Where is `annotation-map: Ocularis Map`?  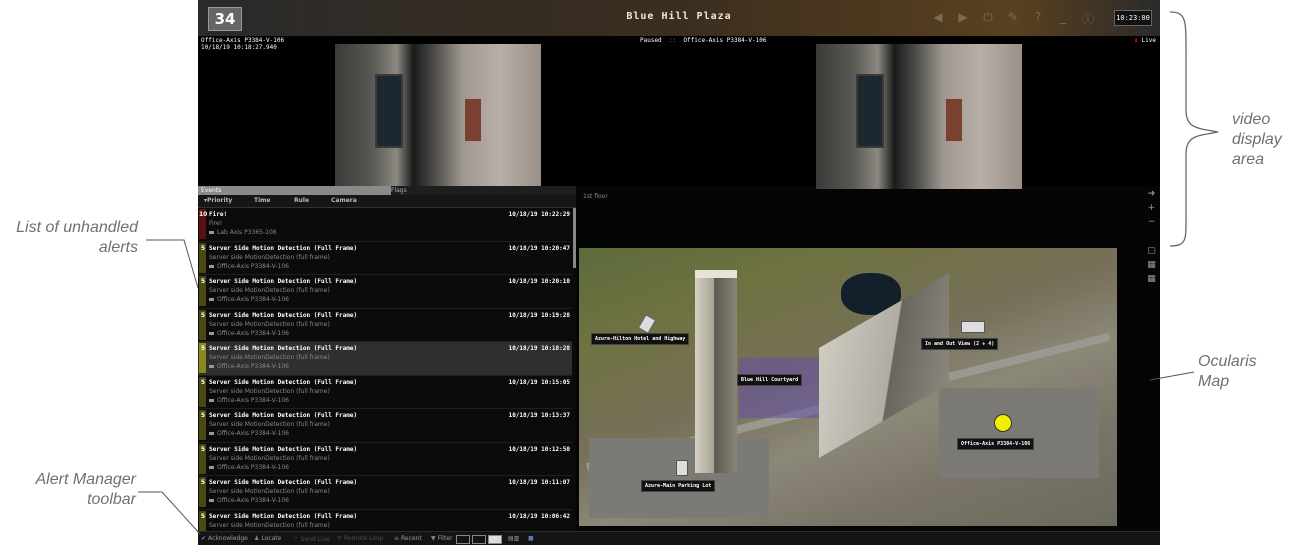
annotation-map: Ocularis Map is located at coordinates (1227, 371).